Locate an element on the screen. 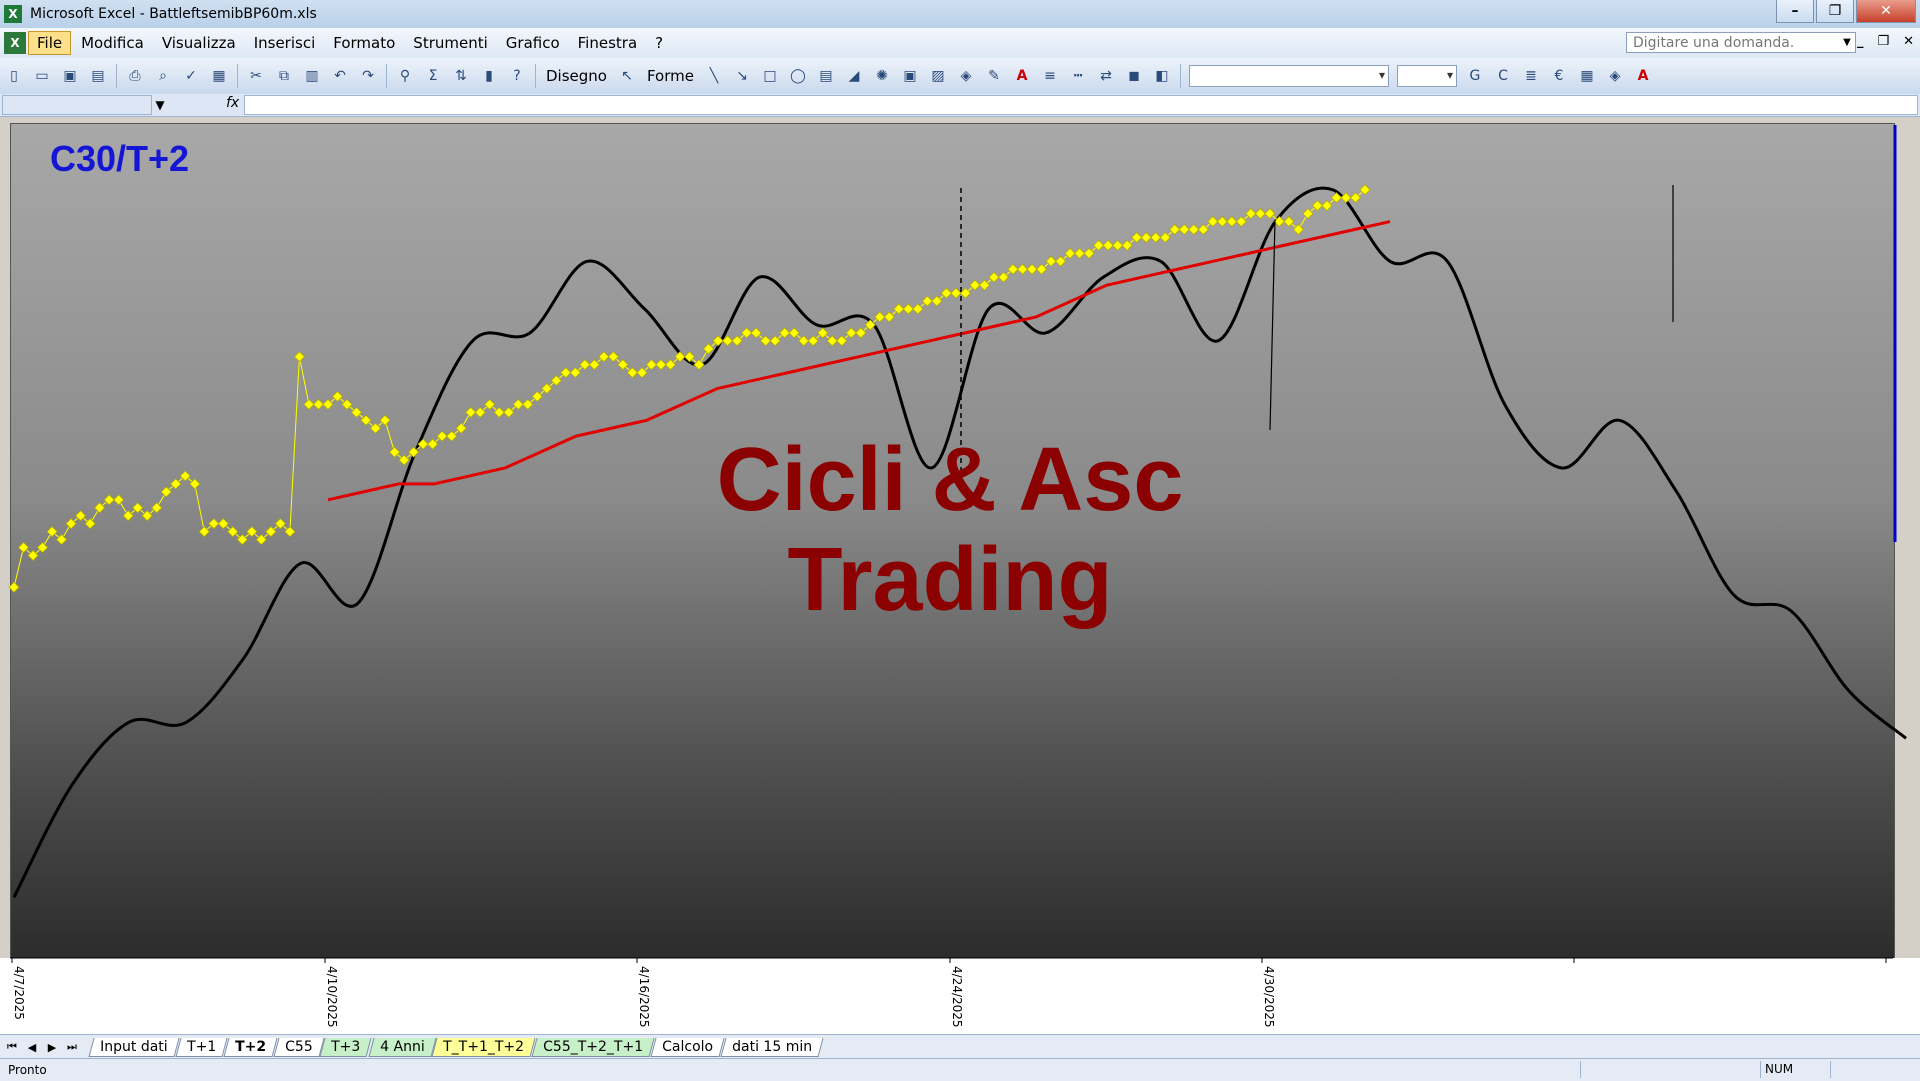 The width and height of the screenshot is (1920, 1081). sheet-tab-label: dati 15 min is located at coordinates (772, 1046).